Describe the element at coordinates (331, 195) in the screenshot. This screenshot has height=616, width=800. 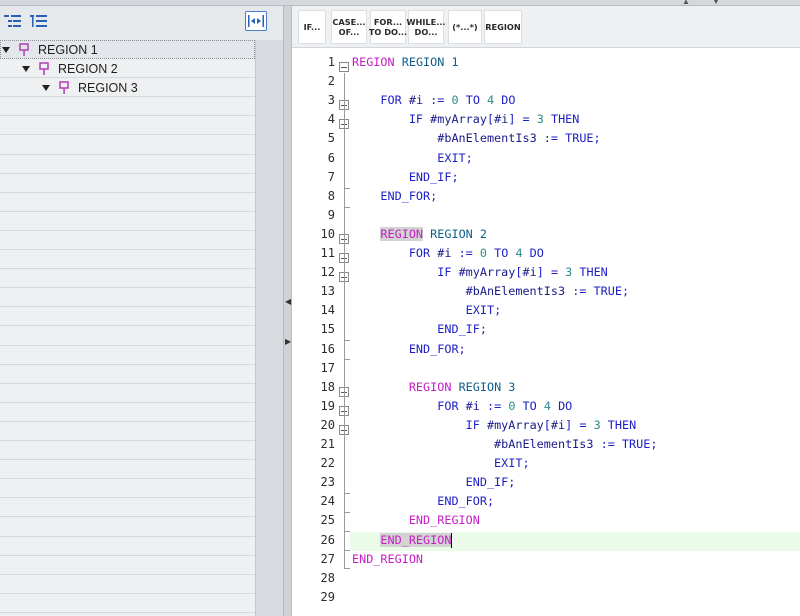
I see `line-number: 8` at that location.